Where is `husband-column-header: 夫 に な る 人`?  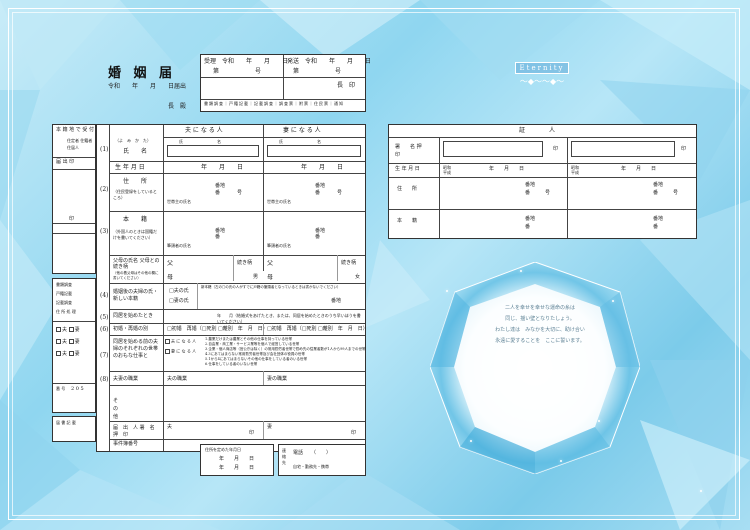
husband-column-header: 夫 に な る 人 is located at coordinates (204, 130).